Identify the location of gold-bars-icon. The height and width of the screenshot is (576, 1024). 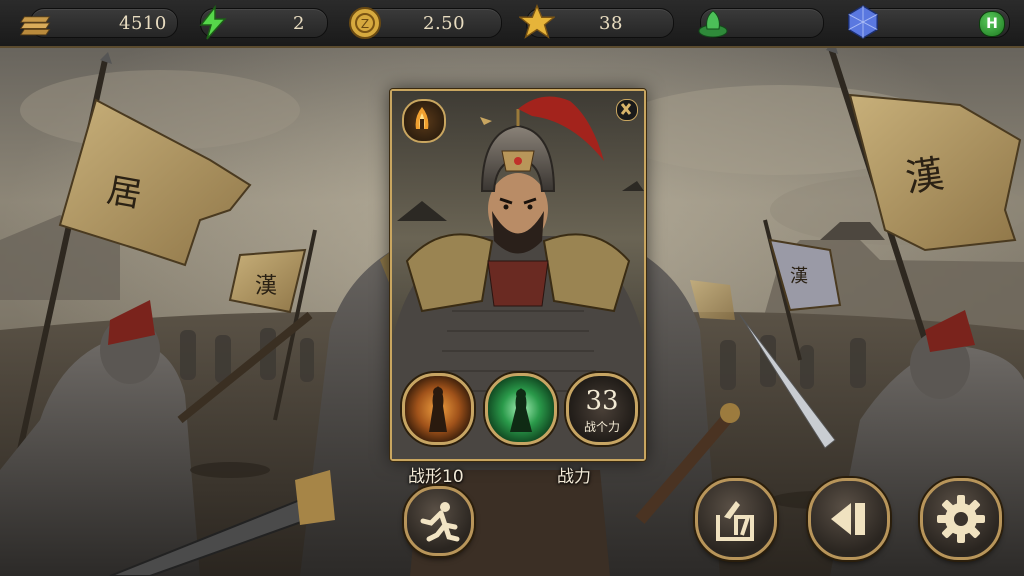
(35, 26).